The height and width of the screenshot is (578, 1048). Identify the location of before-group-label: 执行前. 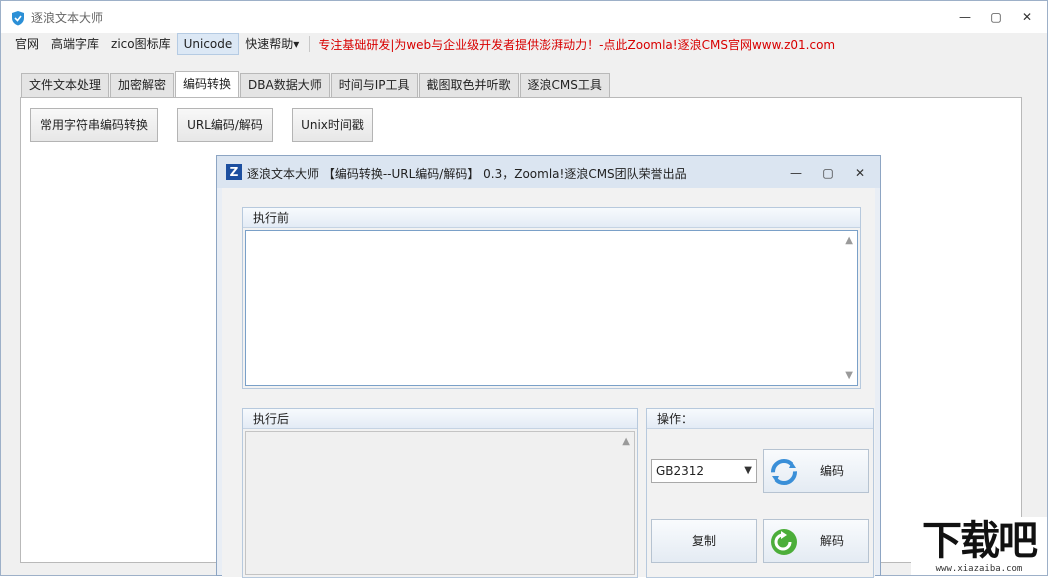
(551, 218).